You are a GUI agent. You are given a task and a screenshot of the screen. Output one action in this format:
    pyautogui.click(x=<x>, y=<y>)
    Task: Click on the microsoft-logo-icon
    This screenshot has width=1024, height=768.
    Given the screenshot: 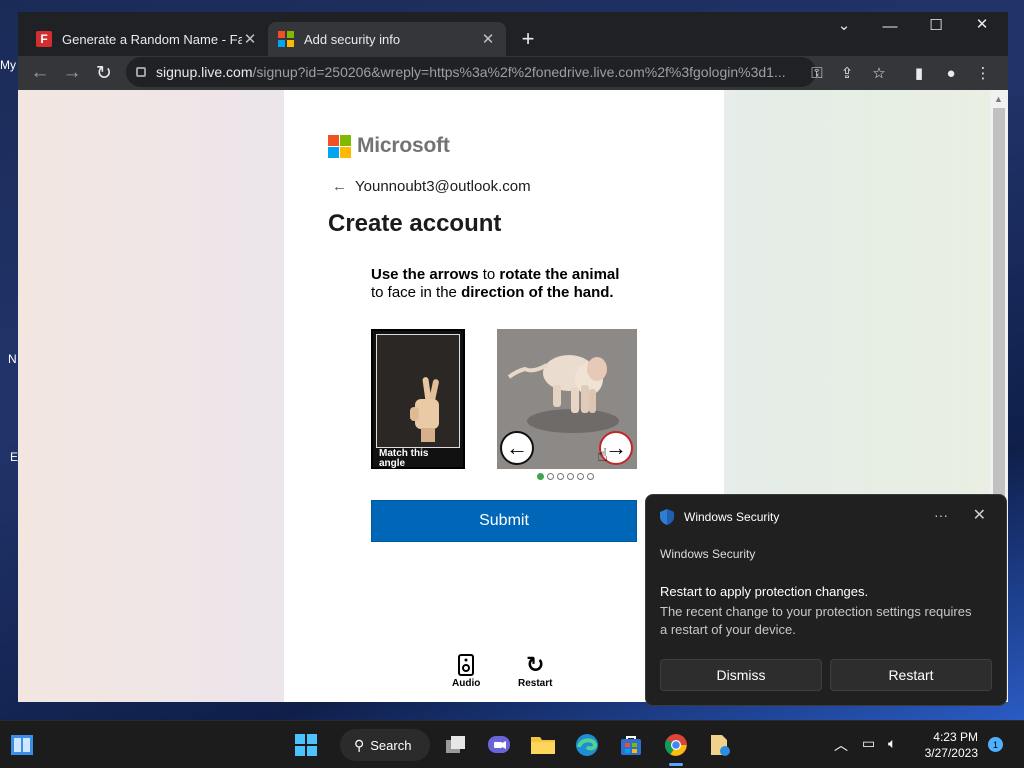 What is the action you would take?
    pyautogui.click(x=339, y=146)
    